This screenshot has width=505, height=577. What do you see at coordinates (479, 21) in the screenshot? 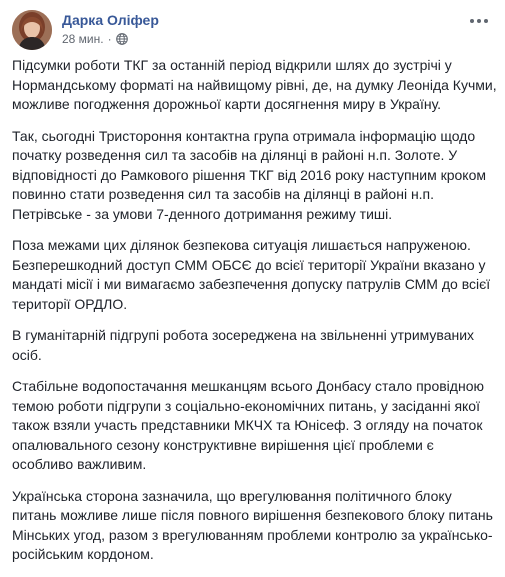
I see `more-options-icon` at bounding box center [479, 21].